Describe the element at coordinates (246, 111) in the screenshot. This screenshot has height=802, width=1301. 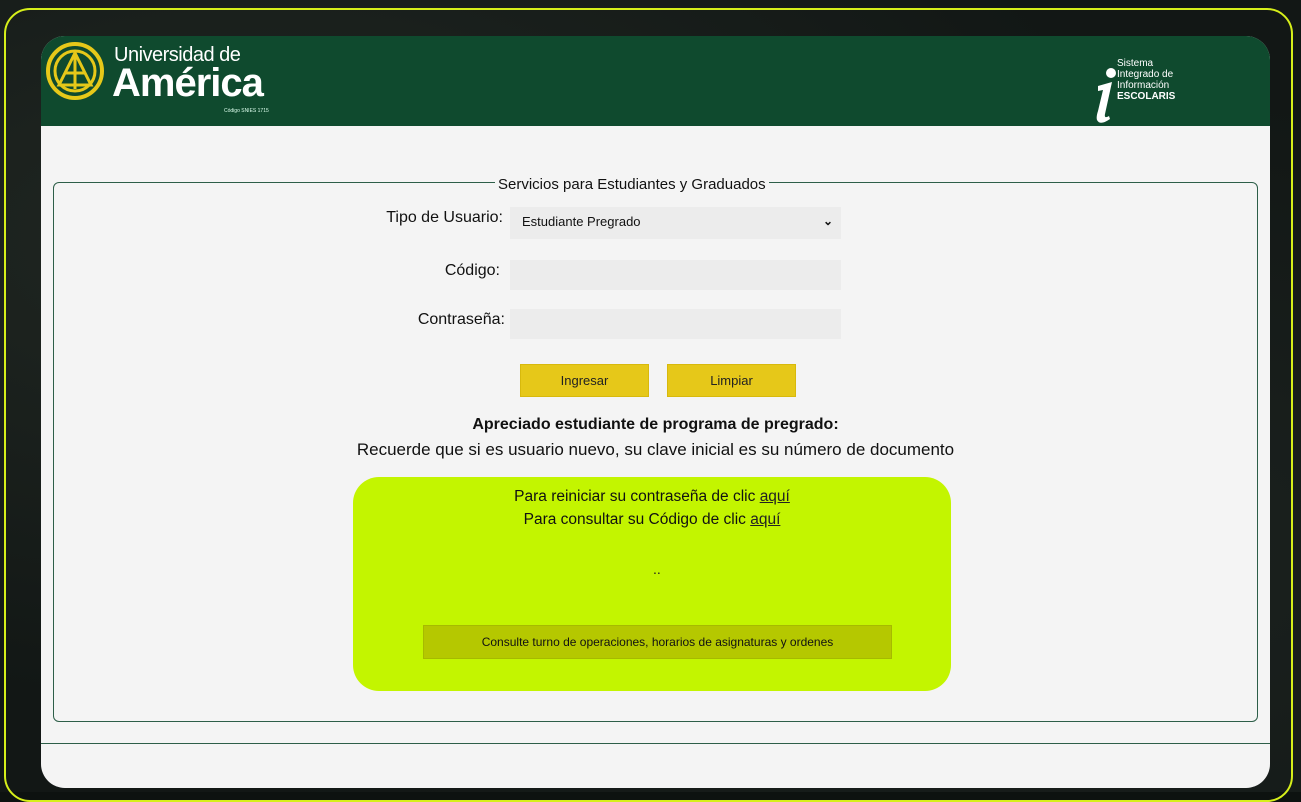
I see `logo-text-small: Código SNIES 1715` at that location.